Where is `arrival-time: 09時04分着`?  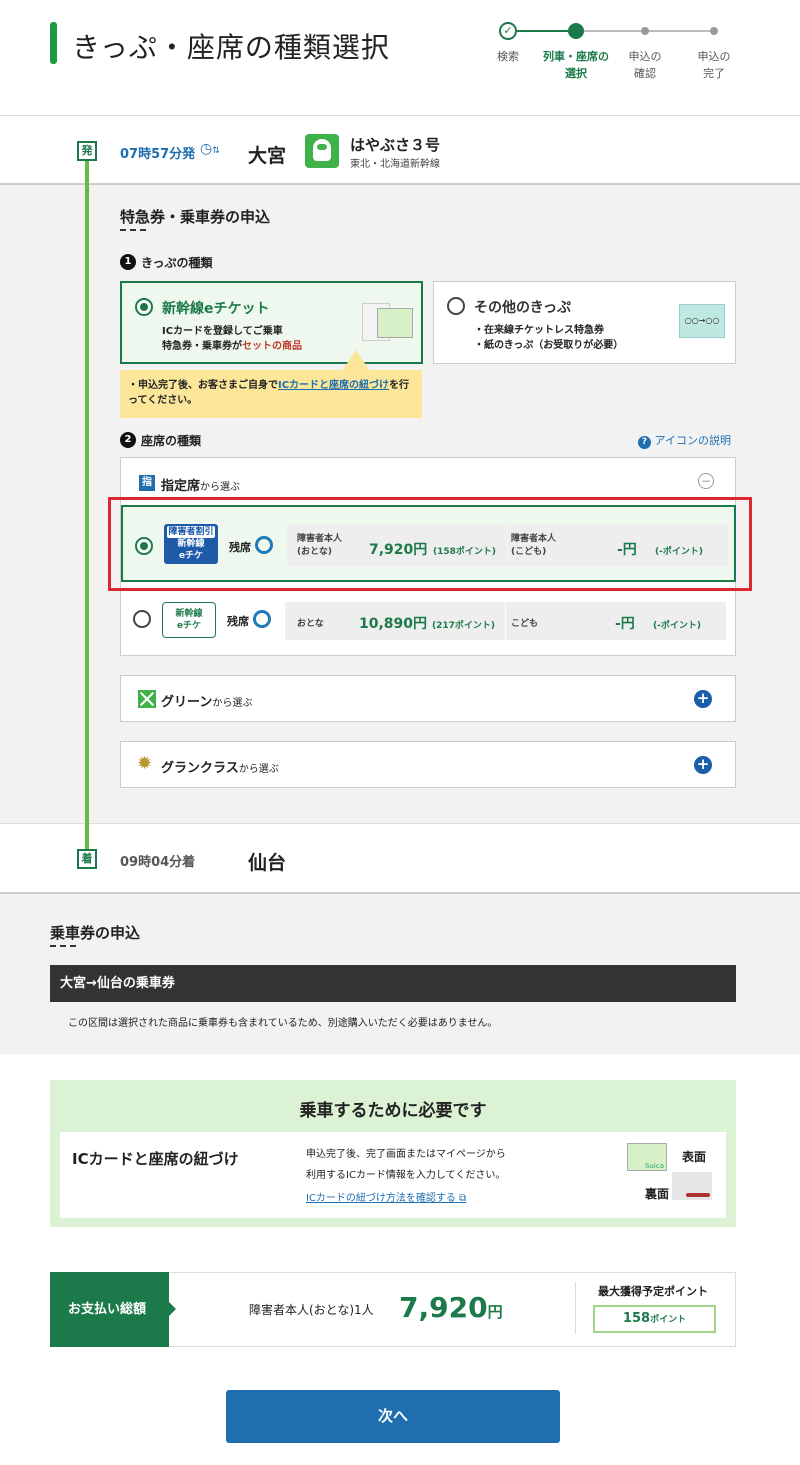
arrival-time: 09時04分着 is located at coordinates (158, 862).